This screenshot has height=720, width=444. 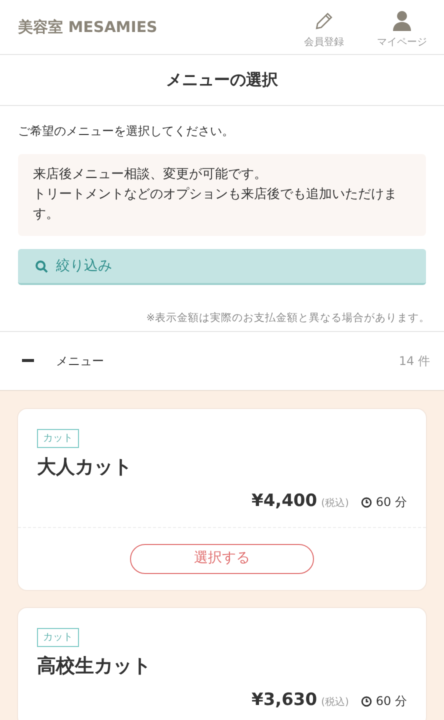 I want to click on menu-name: 高校生カット, so click(x=94, y=666).